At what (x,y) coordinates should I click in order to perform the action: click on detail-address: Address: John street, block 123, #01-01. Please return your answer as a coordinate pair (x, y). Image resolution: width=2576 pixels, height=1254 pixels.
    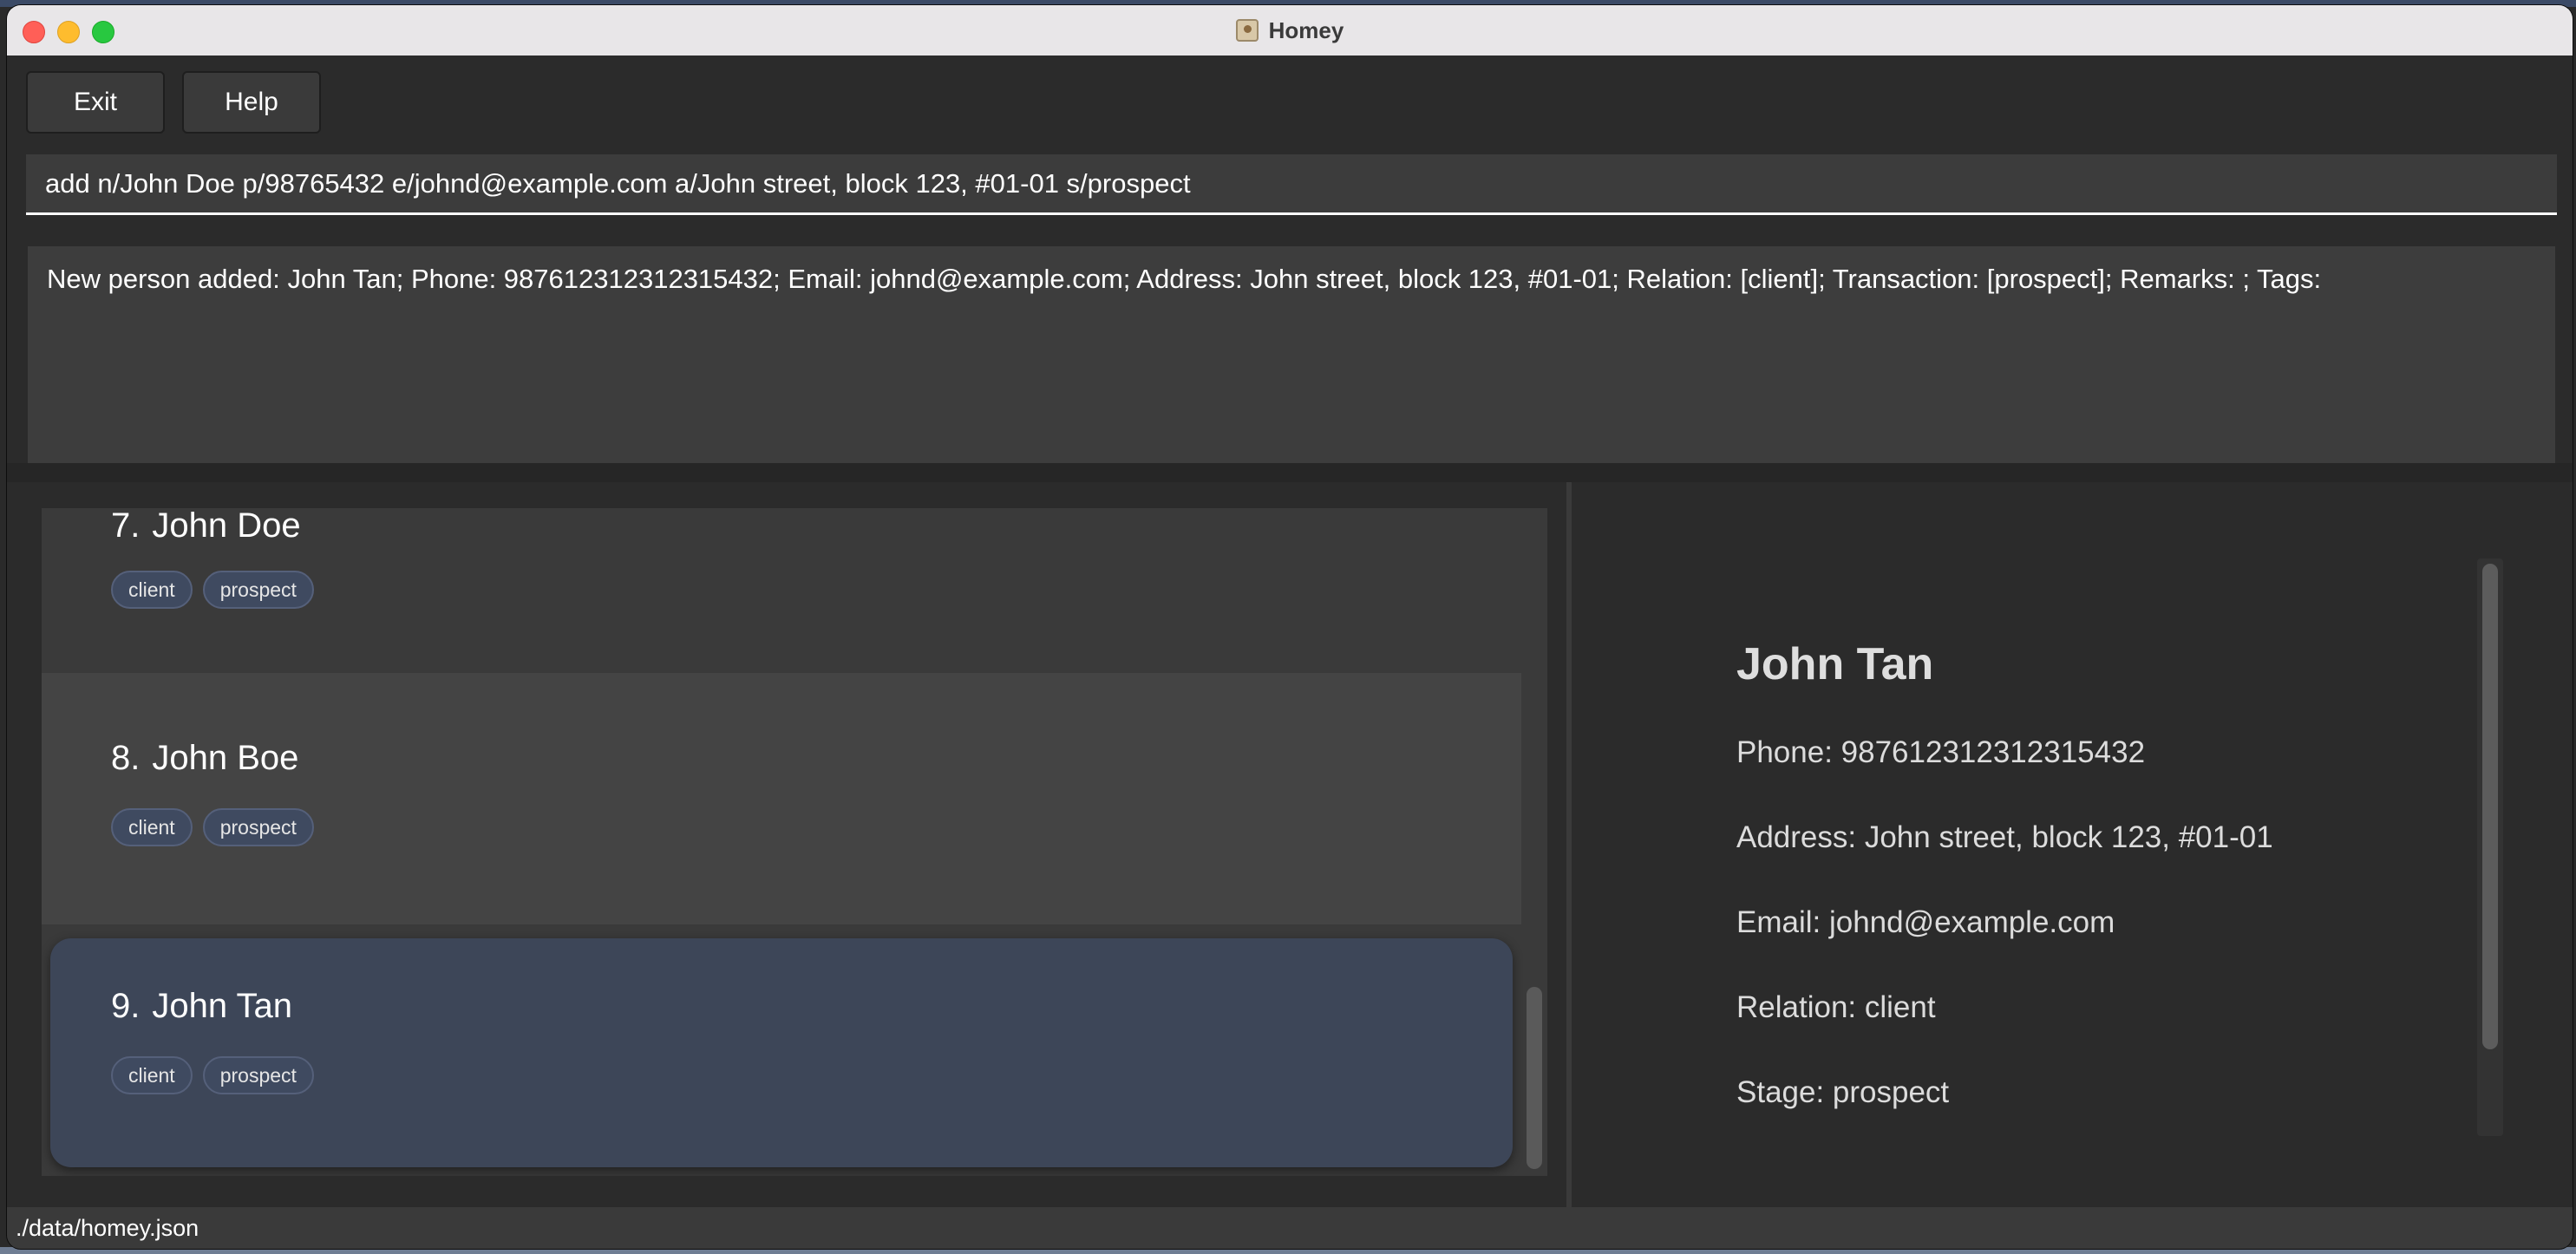
    Looking at the image, I should click on (2004, 837).